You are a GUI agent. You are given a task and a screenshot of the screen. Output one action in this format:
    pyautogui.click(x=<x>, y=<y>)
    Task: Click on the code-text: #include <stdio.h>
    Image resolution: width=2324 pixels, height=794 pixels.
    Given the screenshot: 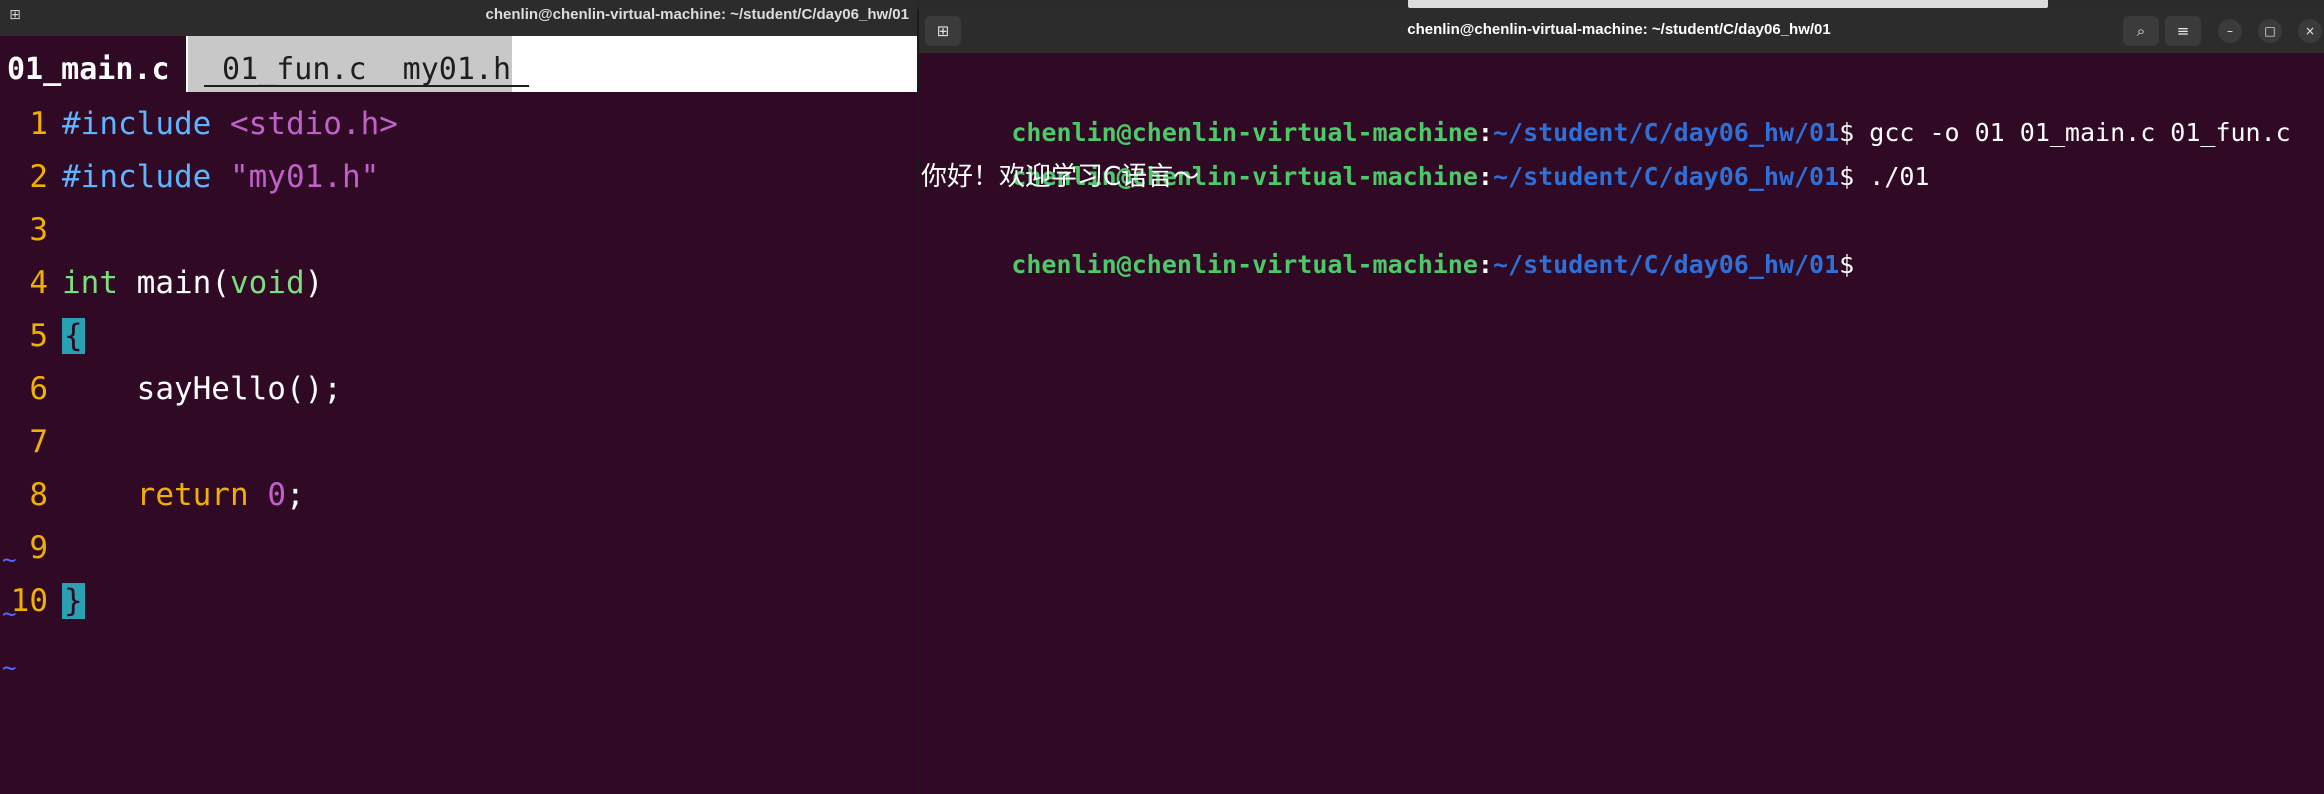 What is the action you would take?
    pyautogui.click(x=230, y=124)
    